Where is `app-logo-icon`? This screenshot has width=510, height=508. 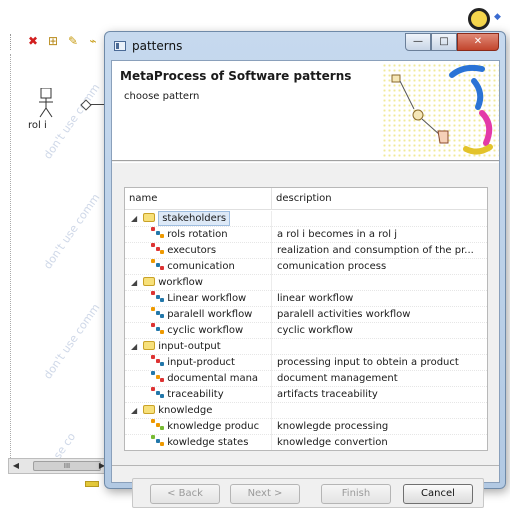 app-logo-icon is located at coordinates (479, 19).